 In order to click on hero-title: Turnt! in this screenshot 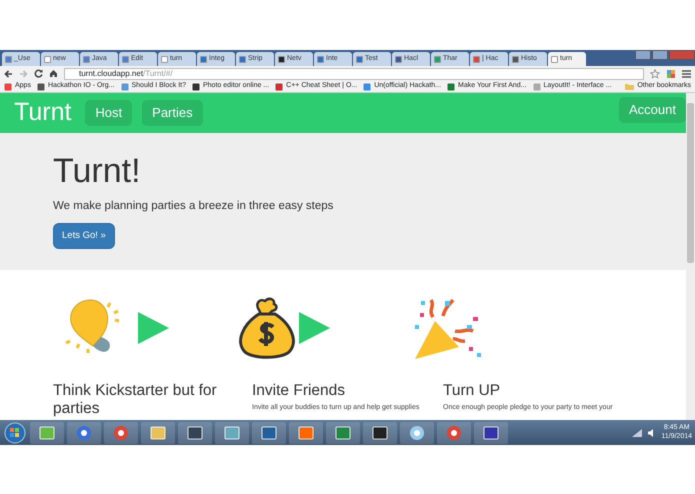, I will do `click(97, 171)`.